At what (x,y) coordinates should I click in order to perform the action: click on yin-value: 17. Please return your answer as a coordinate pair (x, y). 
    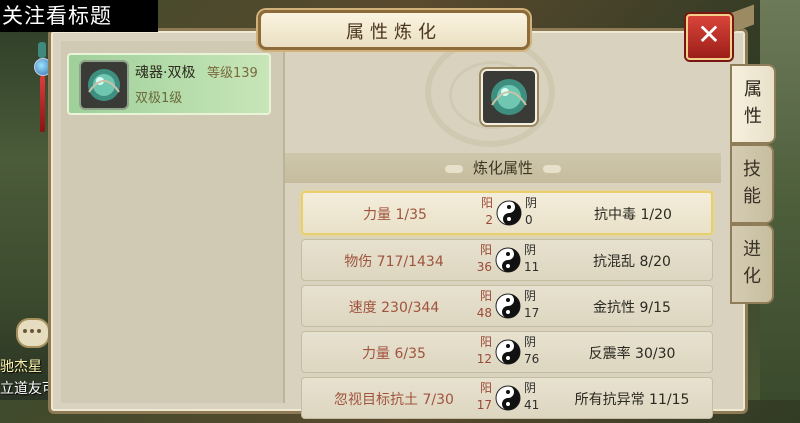
    Looking at the image, I should click on (532, 313).